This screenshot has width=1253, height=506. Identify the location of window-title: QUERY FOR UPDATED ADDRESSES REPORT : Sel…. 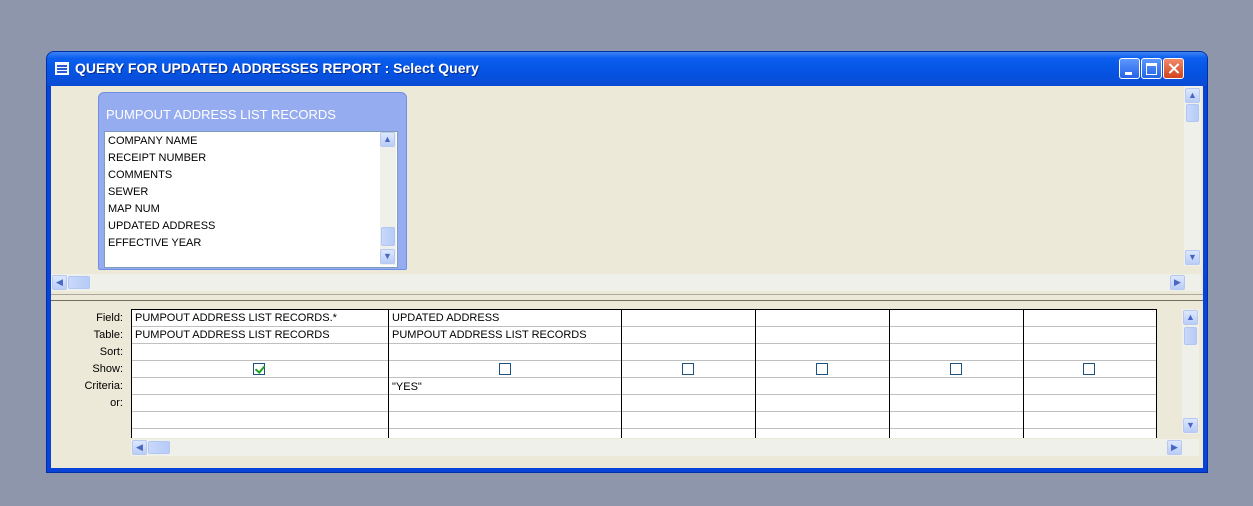
(277, 68).